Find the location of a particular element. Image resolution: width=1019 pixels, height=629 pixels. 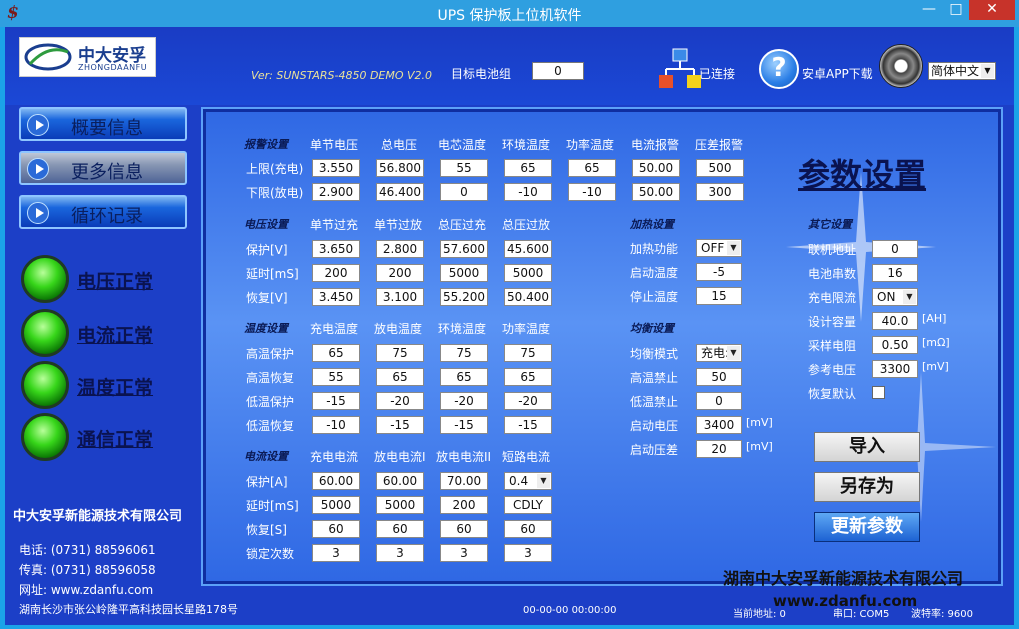

voltage-field: 57.600 is located at coordinates (464, 249).